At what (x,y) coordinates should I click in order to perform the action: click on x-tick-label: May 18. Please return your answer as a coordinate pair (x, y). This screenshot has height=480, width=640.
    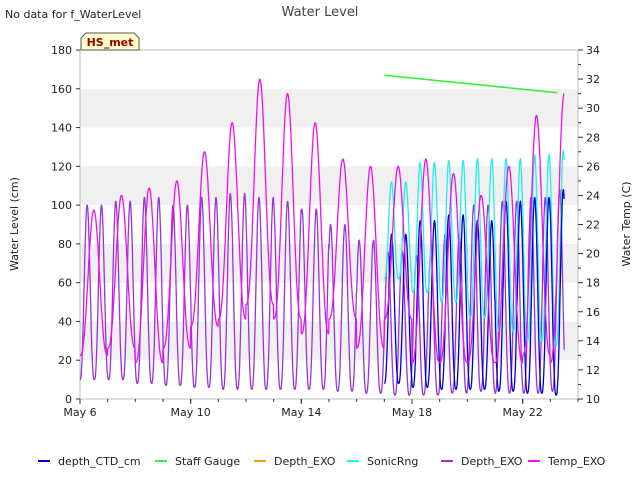
    Looking at the image, I should click on (412, 412).